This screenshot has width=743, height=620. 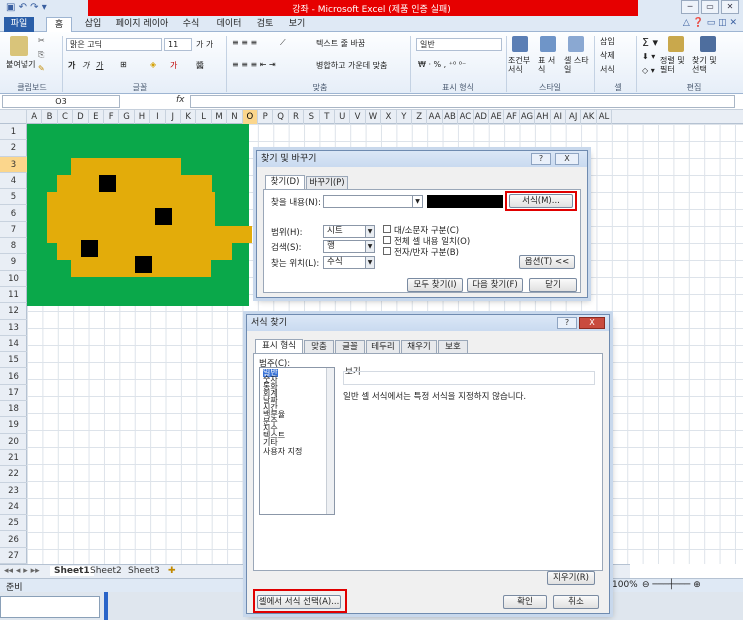 What do you see at coordinates (71, 65) in the screenshot?
I see `bold-icon: 가` at bounding box center [71, 65].